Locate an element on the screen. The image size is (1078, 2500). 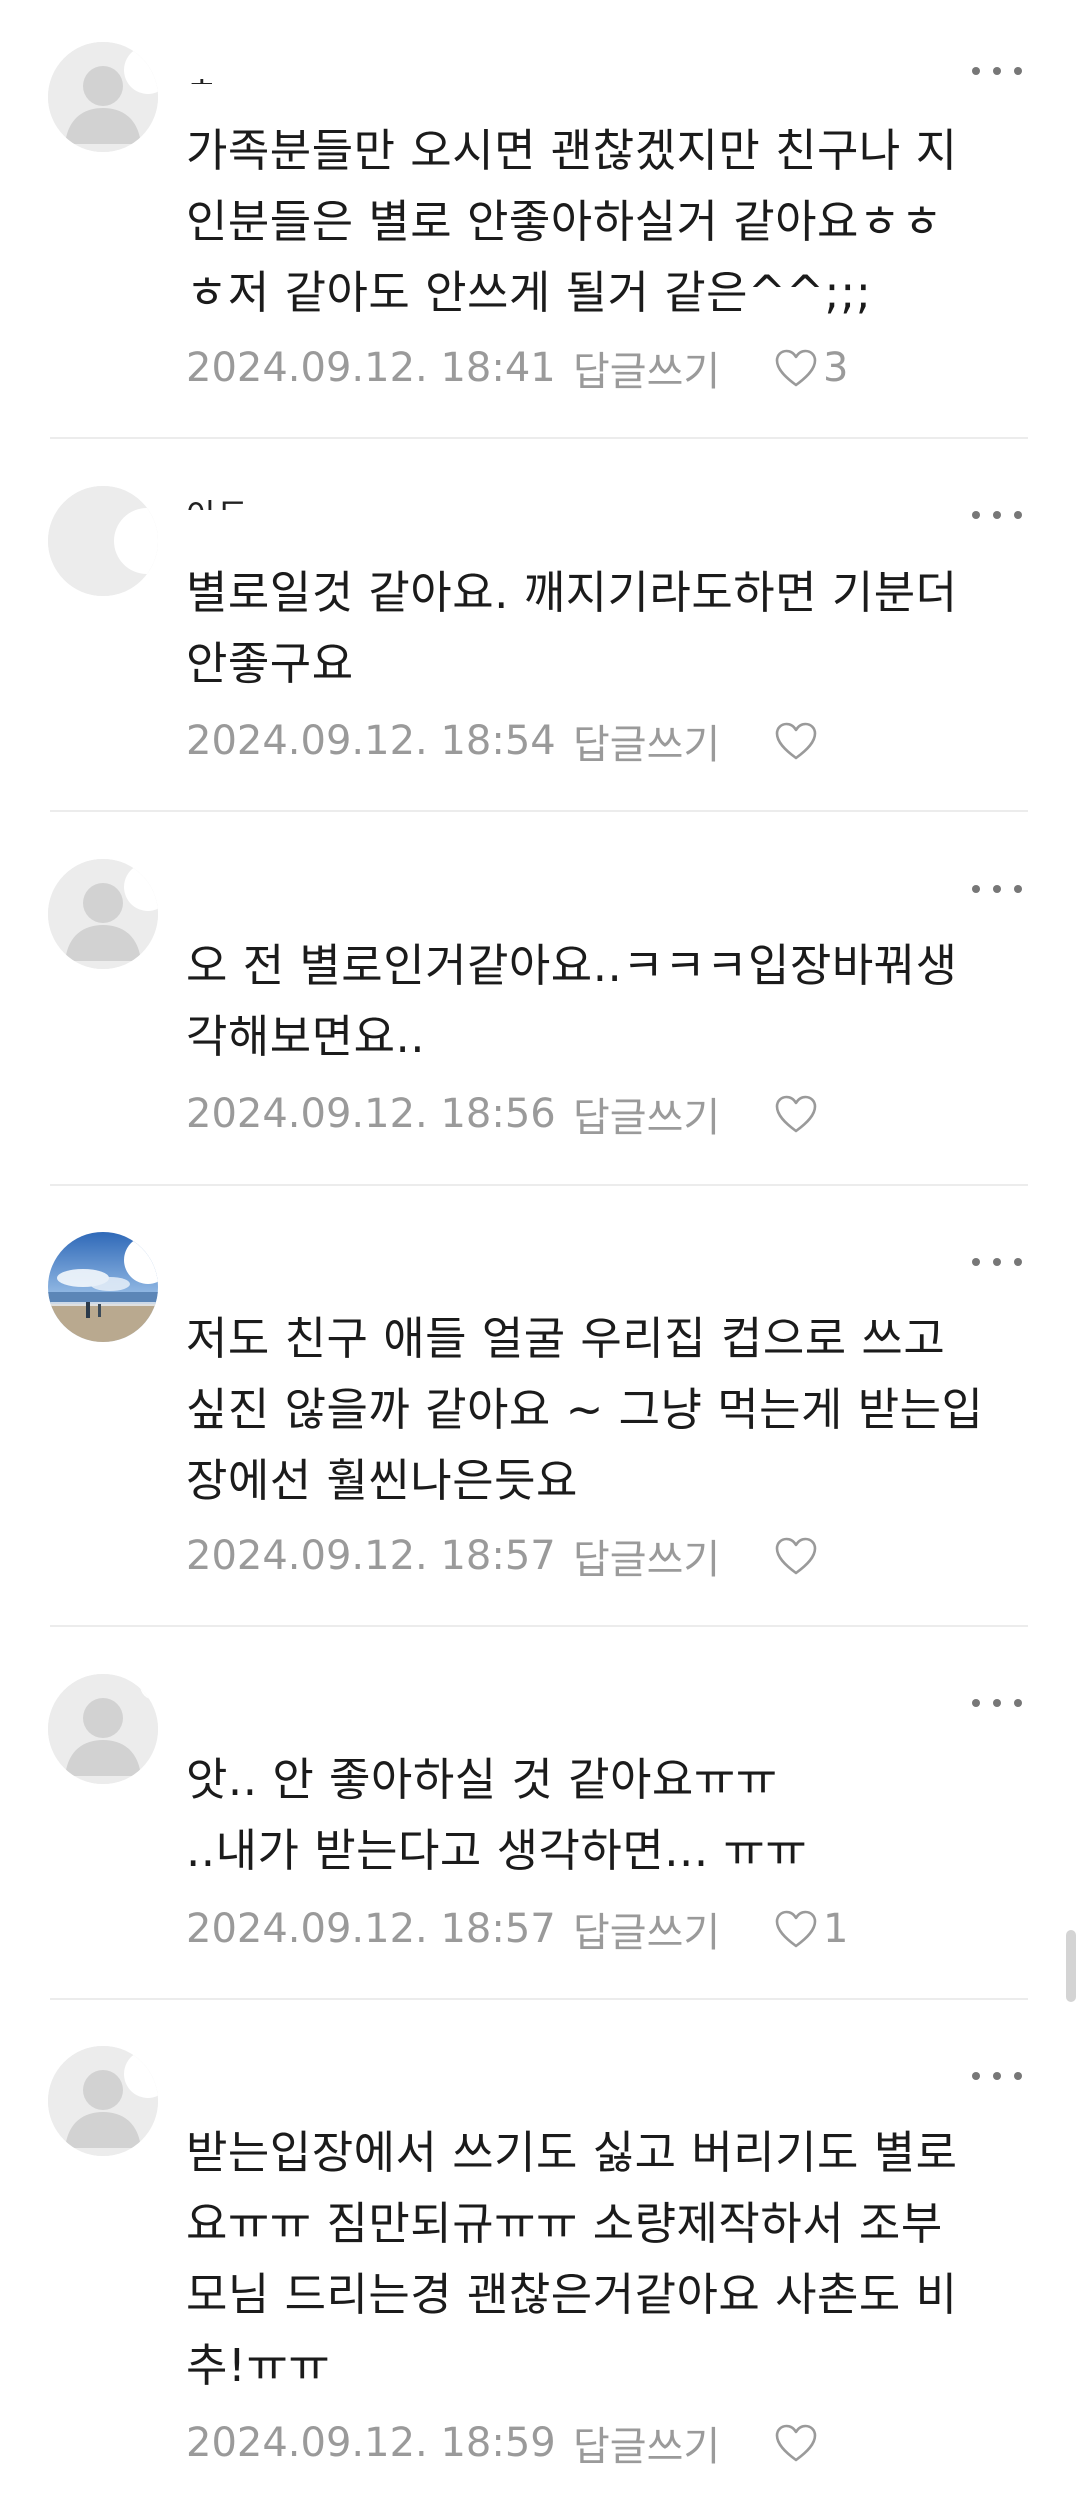
comment-meta: 2024.09.12. 18:56 답글쓰기 is located at coordinates (504, 1115).